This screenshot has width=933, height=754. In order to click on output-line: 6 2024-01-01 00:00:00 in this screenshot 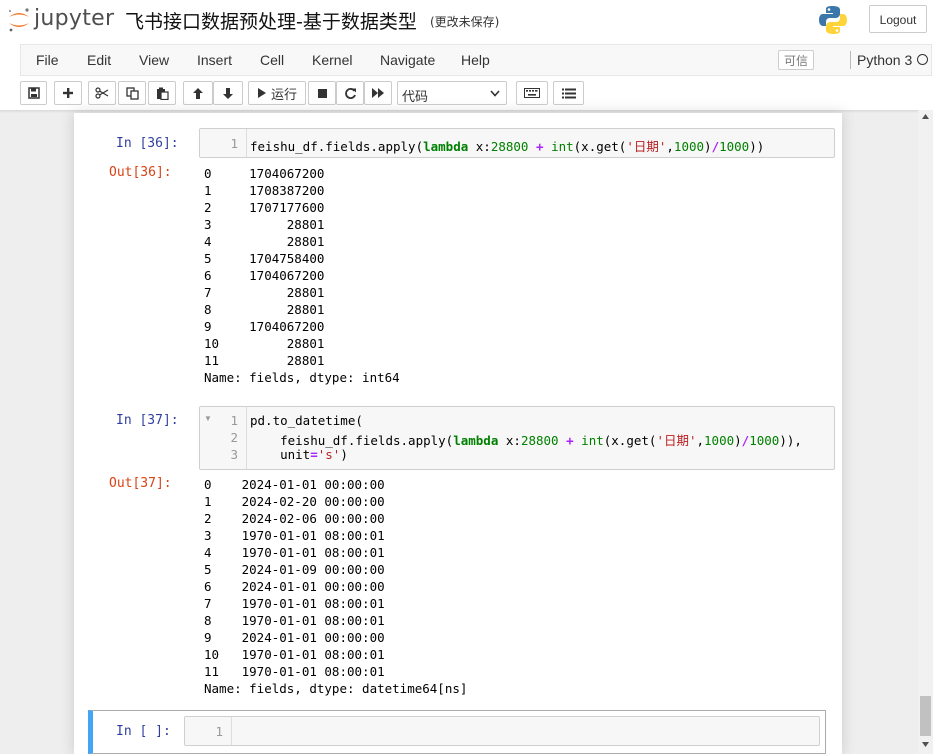, I will do `click(294, 586)`.